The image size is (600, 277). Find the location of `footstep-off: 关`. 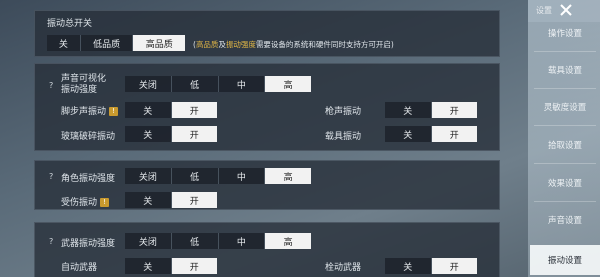

footstep-off: 关 is located at coordinates (148, 110).